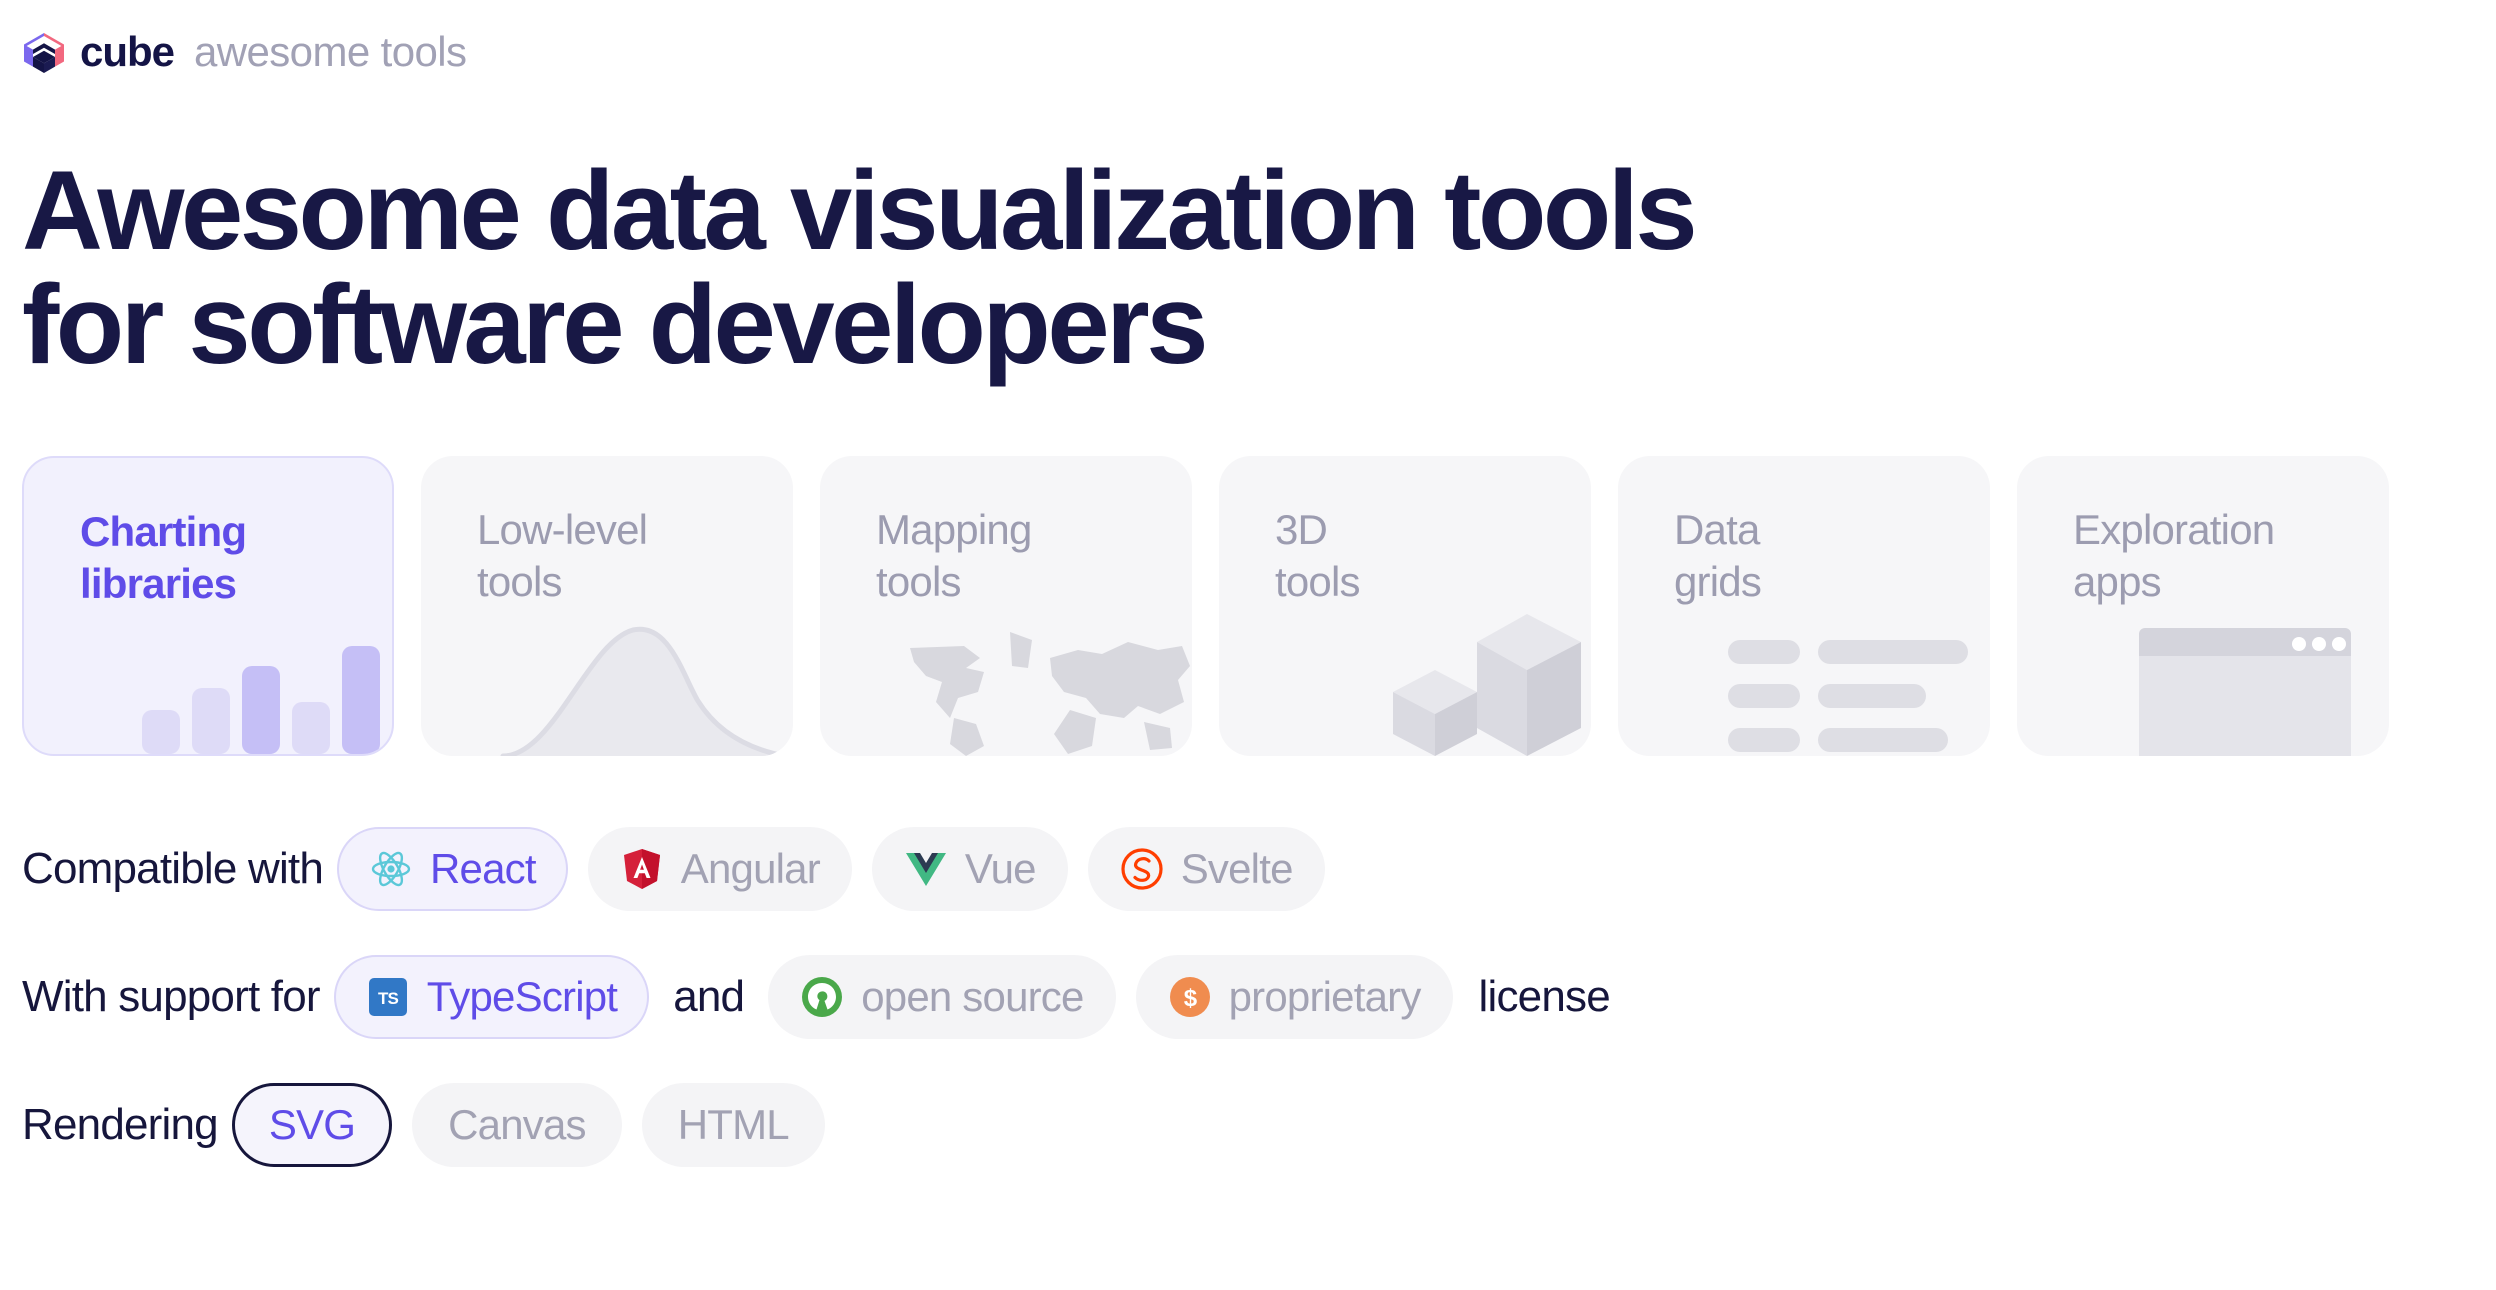 The width and height of the screenshot is (2496, 1290). I want to click on support-tail-label: license, so click(1544, 997).